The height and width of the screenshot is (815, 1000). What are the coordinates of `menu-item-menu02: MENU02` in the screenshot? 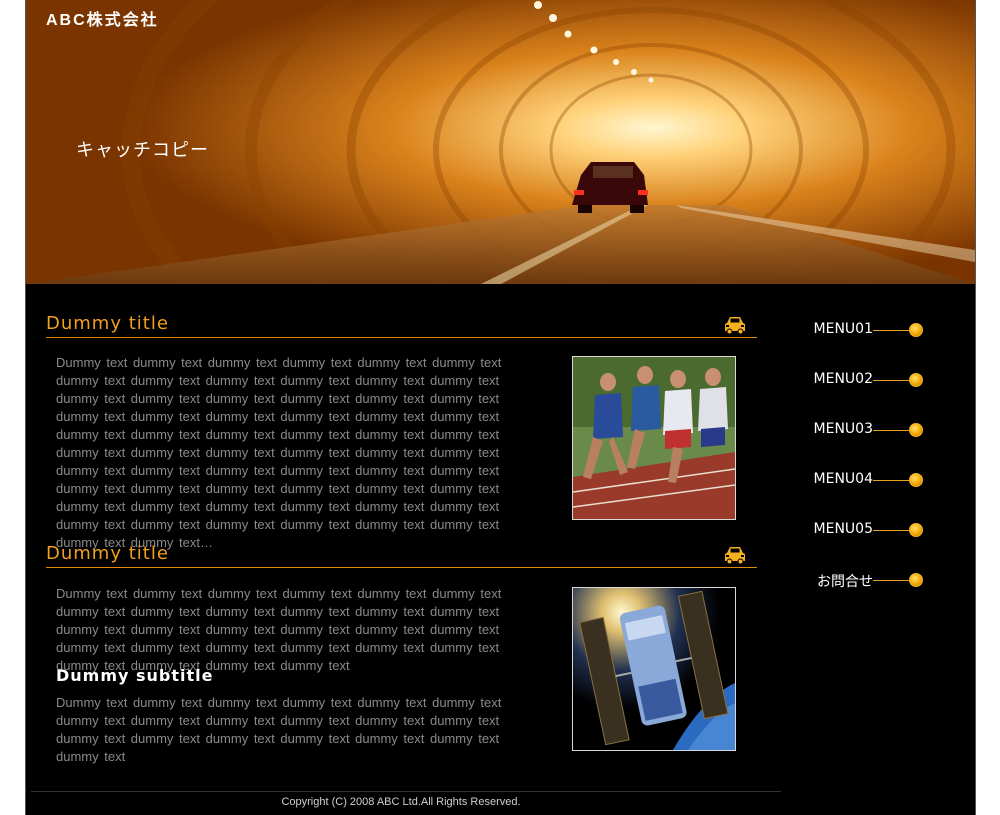 It's located at (856, 381).